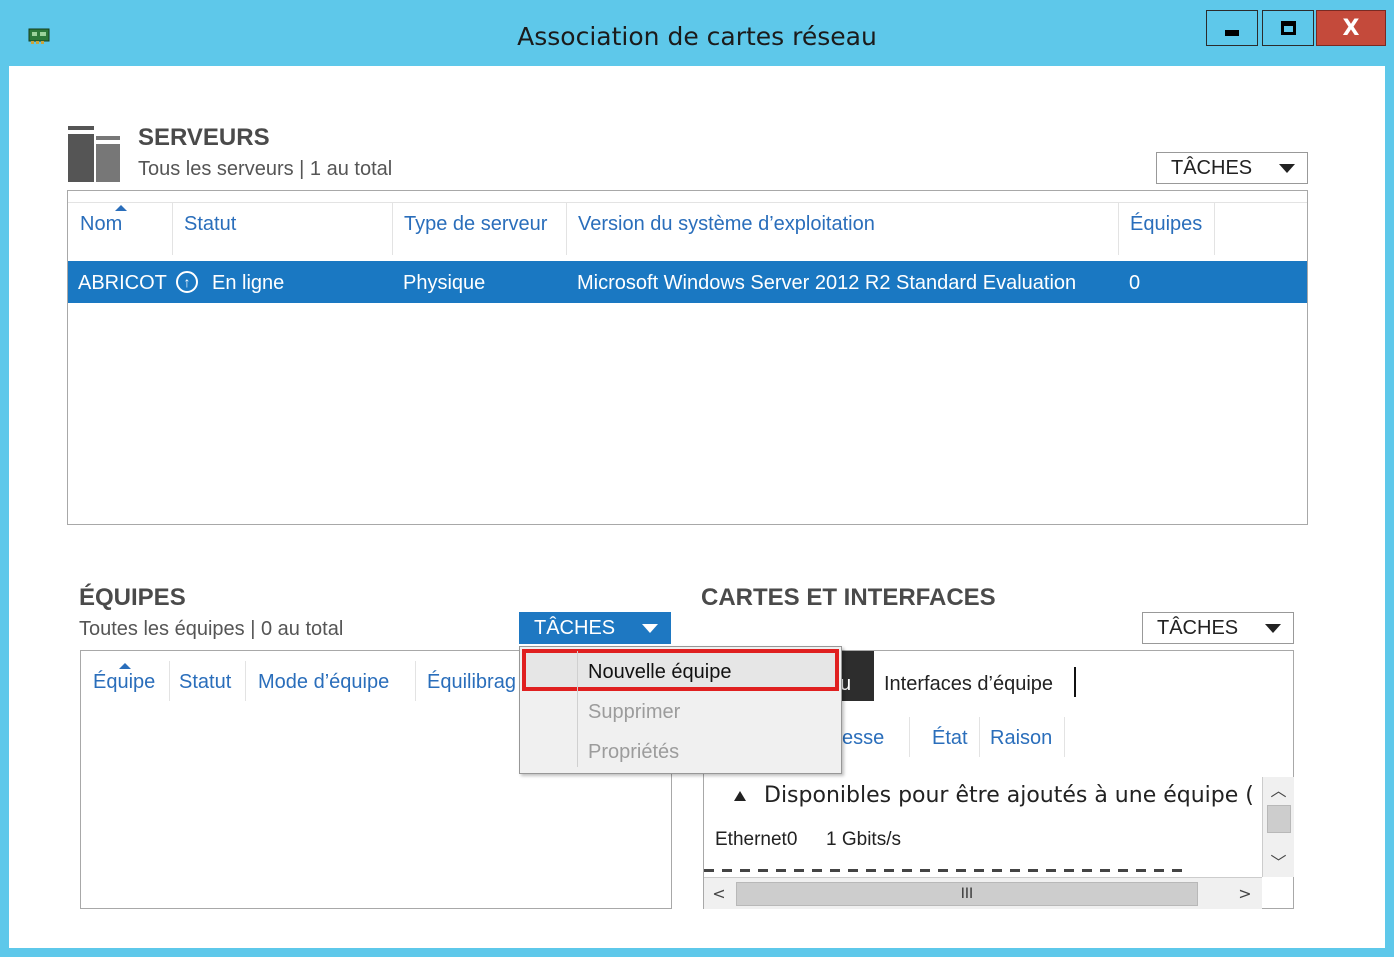  I want to click on teams-tasks-button: TÂCHES, so click(595, 628).